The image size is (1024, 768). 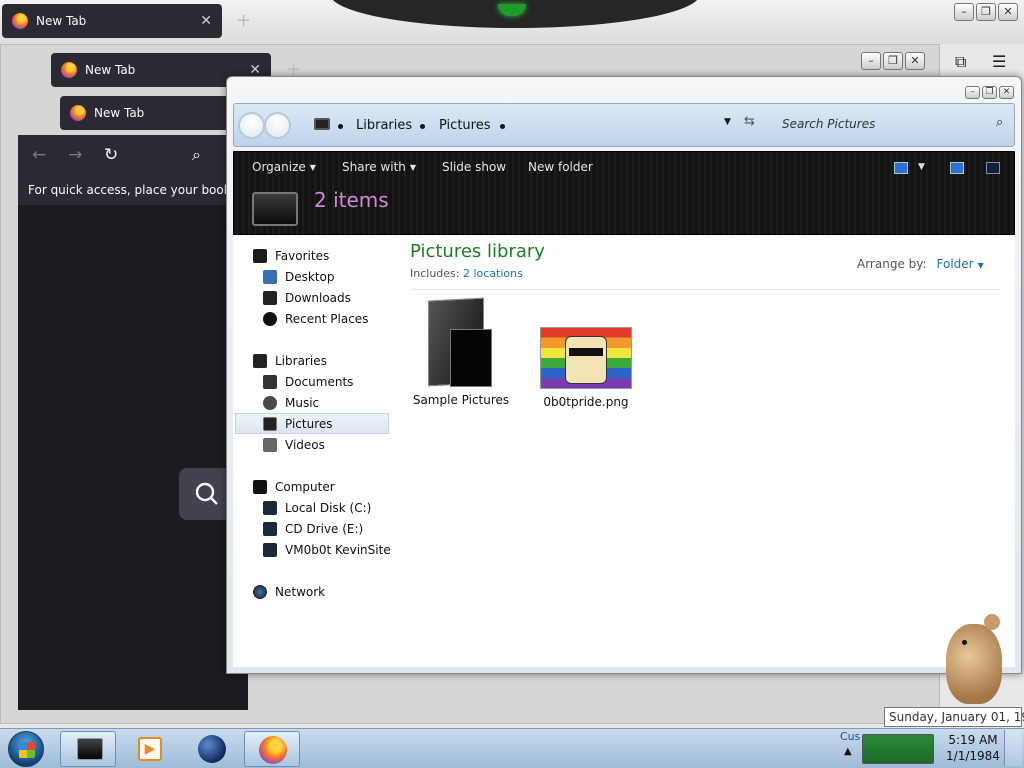 I want to click on arrange-by-dropdown: Folder, so click(x=955, y=264).